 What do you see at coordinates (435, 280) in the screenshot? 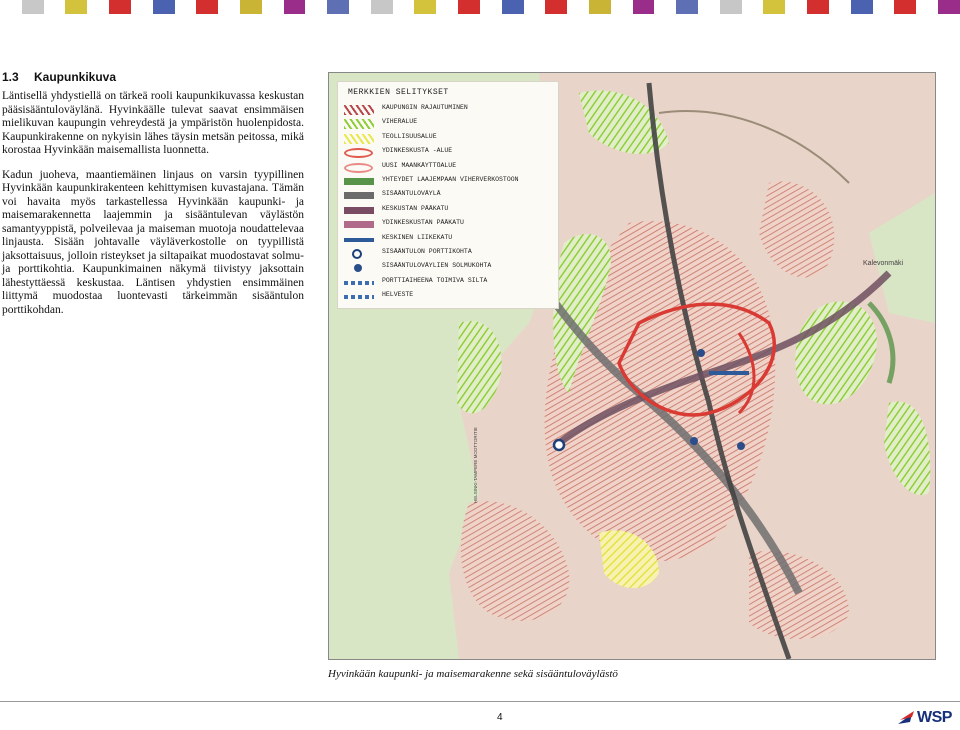
I see `legend-item-label: PORTTIAIHEENA TOIMIVA SILTA` at bounding box center [435, 280].